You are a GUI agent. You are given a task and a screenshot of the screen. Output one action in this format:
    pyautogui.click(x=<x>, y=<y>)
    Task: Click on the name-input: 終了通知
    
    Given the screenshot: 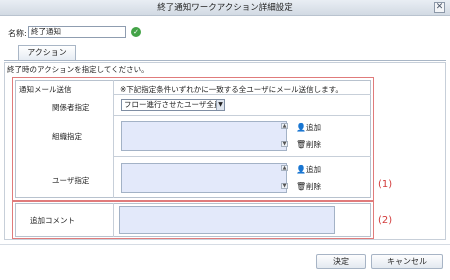 What is the action you would take?
    pyautogui.click(x=77, y=32)
    